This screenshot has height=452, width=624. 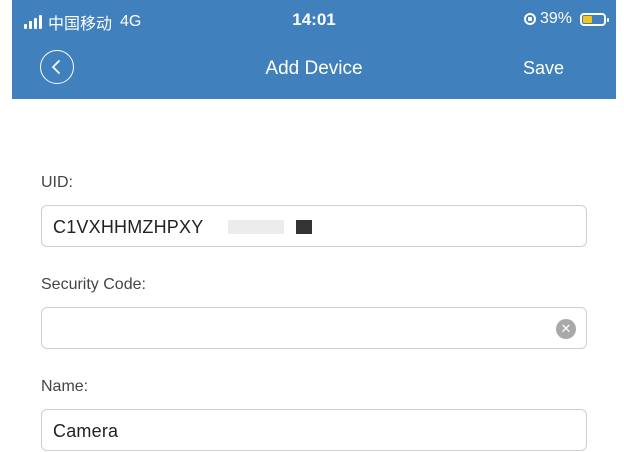 What do you see at coordinates (543, 68) in the screenshot?
I see `save-button: Save` at bounding box center [543, 68].